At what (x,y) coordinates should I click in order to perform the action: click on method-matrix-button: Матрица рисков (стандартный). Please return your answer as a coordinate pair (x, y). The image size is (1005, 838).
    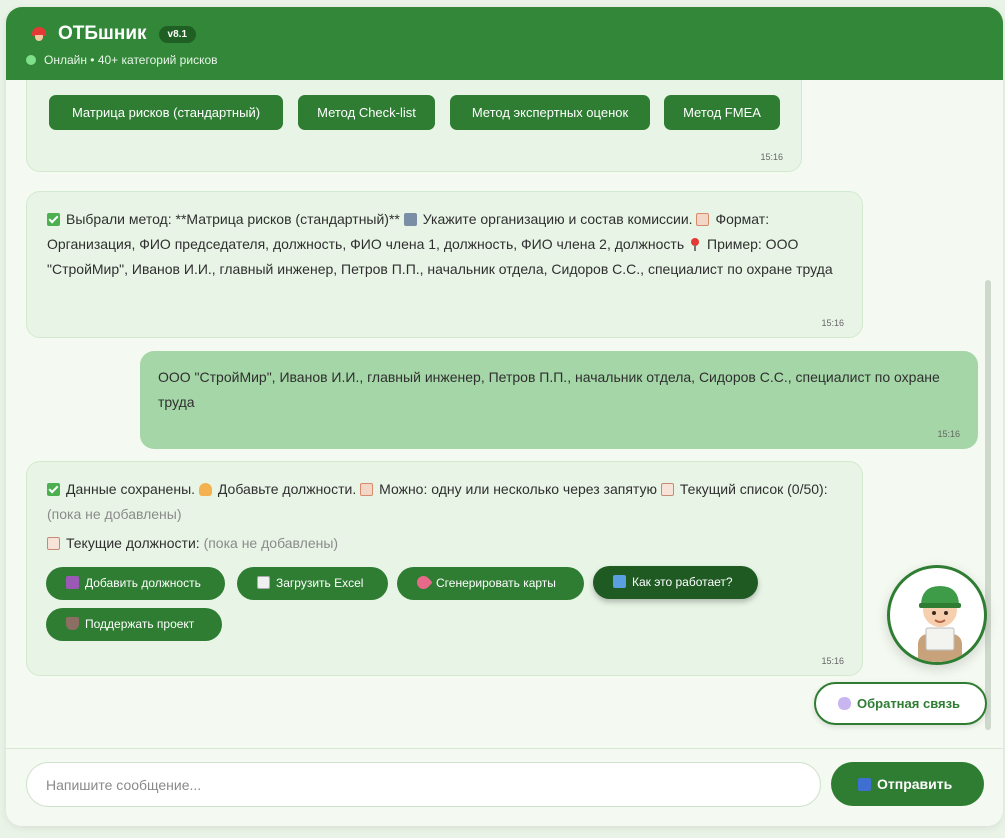
    Looking at the image, I should click on (166, 112).